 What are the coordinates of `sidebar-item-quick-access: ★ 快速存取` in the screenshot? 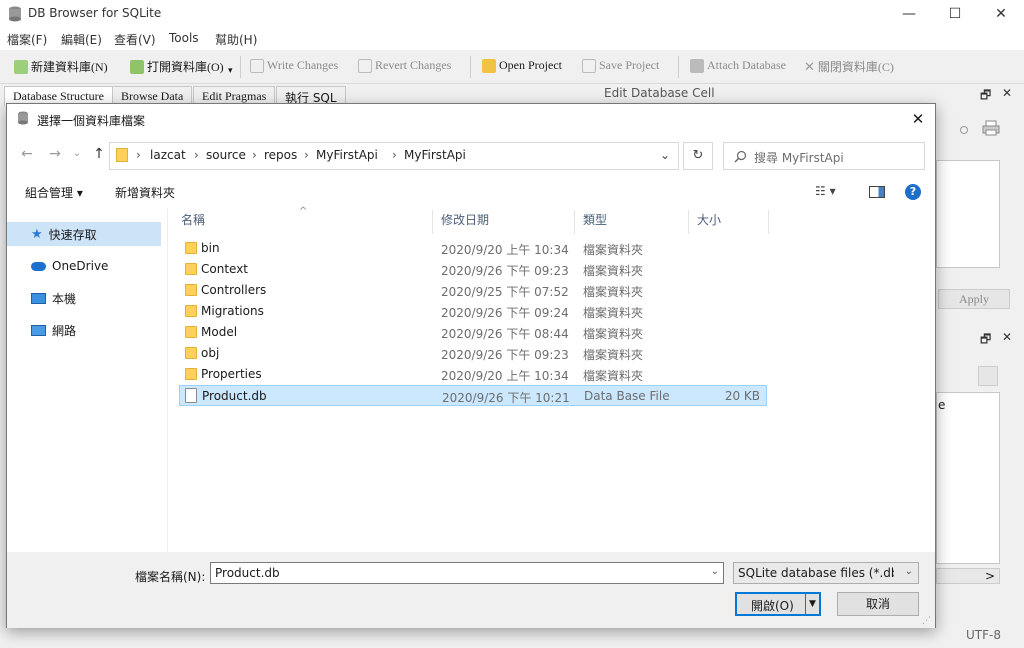 It's located at (84, 234).